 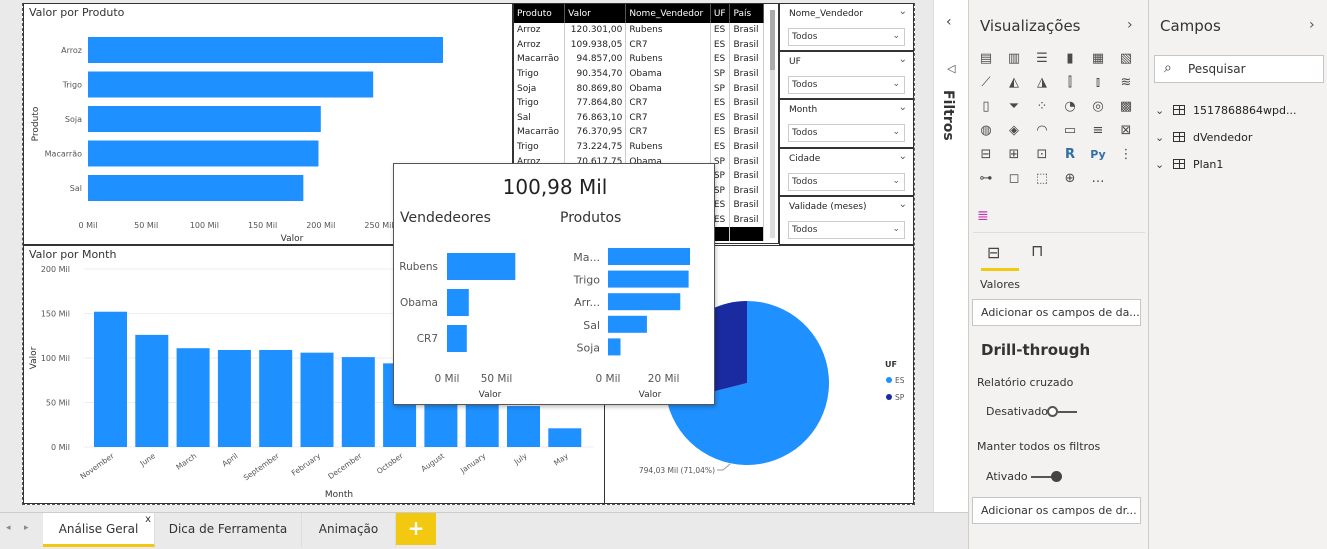 What do you see at coordinates (986, 179) in the screenshot?
I see `decomposition-tree-icon: ⊶` at bounding box center [986, 179].